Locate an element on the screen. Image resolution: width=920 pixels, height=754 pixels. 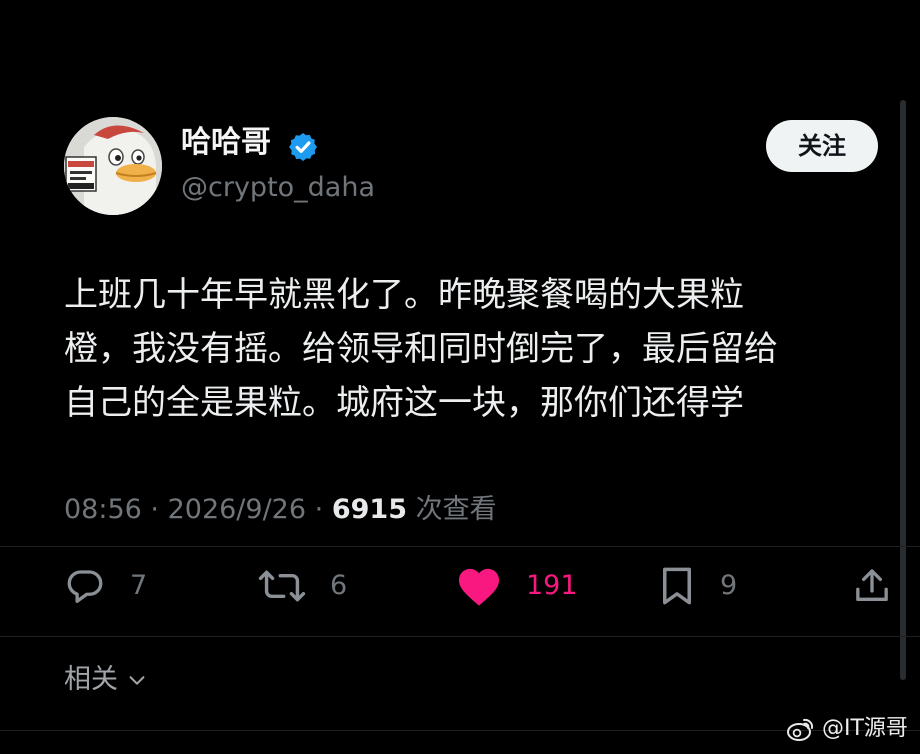
reply-button: 7 is located at coordinates (105, 586).